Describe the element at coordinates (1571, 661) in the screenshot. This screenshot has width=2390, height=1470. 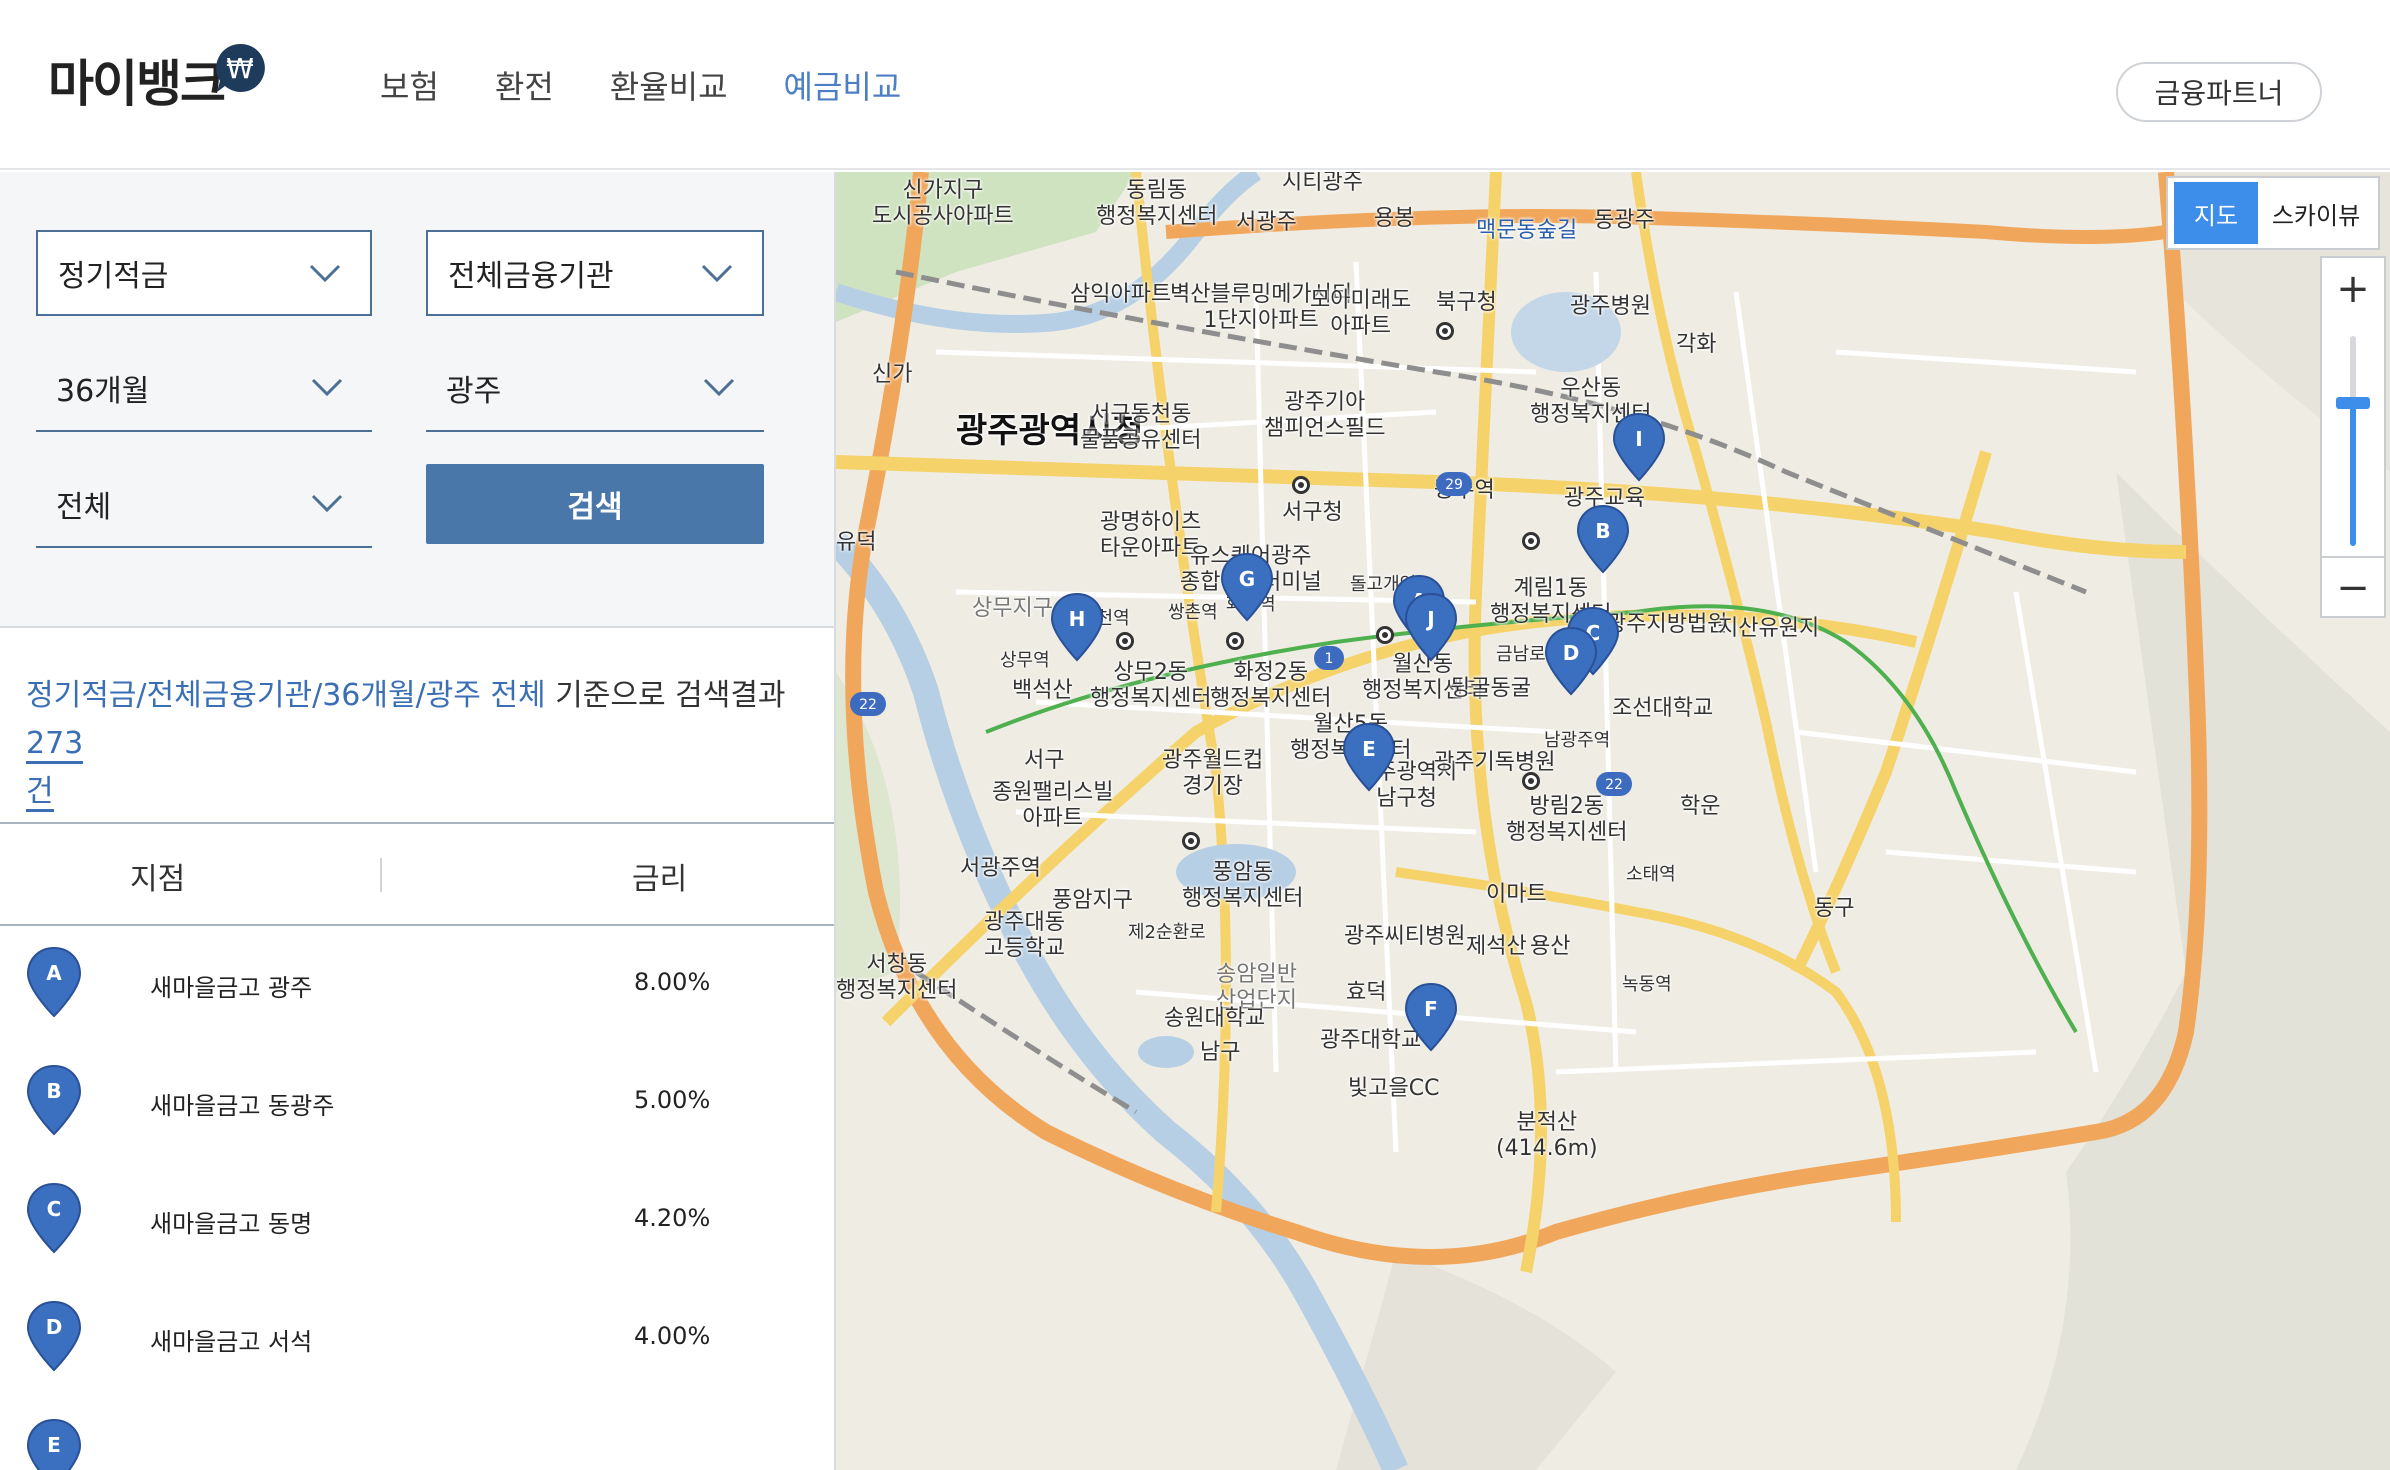
I see `map-marker-d: D` at that location.